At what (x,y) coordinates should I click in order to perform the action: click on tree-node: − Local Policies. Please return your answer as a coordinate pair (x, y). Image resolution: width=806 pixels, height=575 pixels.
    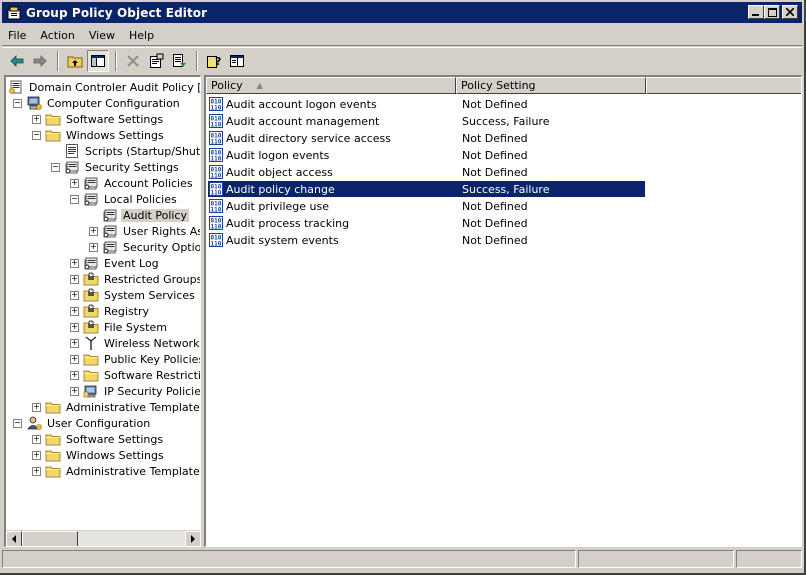
    Looking at the image, I should click on (124, 199).